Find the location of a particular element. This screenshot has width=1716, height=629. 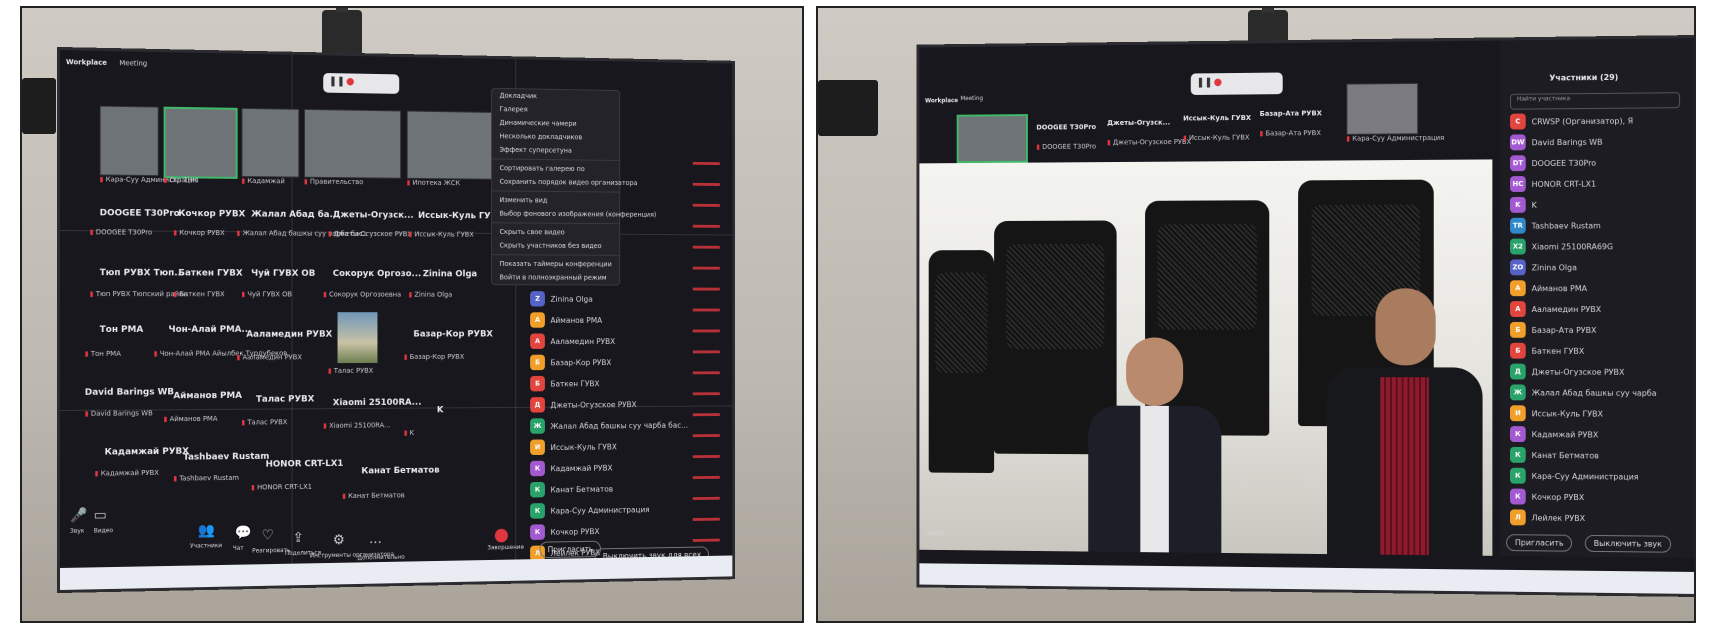

avatar: TR is located at coordinates (1518, 225).